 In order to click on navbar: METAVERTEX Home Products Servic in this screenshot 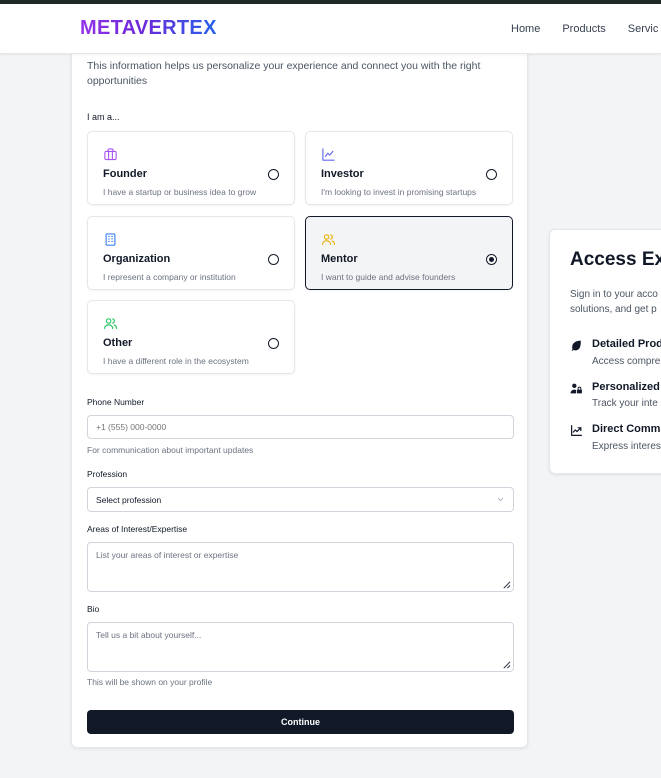, I will do `click(330, 29)`.